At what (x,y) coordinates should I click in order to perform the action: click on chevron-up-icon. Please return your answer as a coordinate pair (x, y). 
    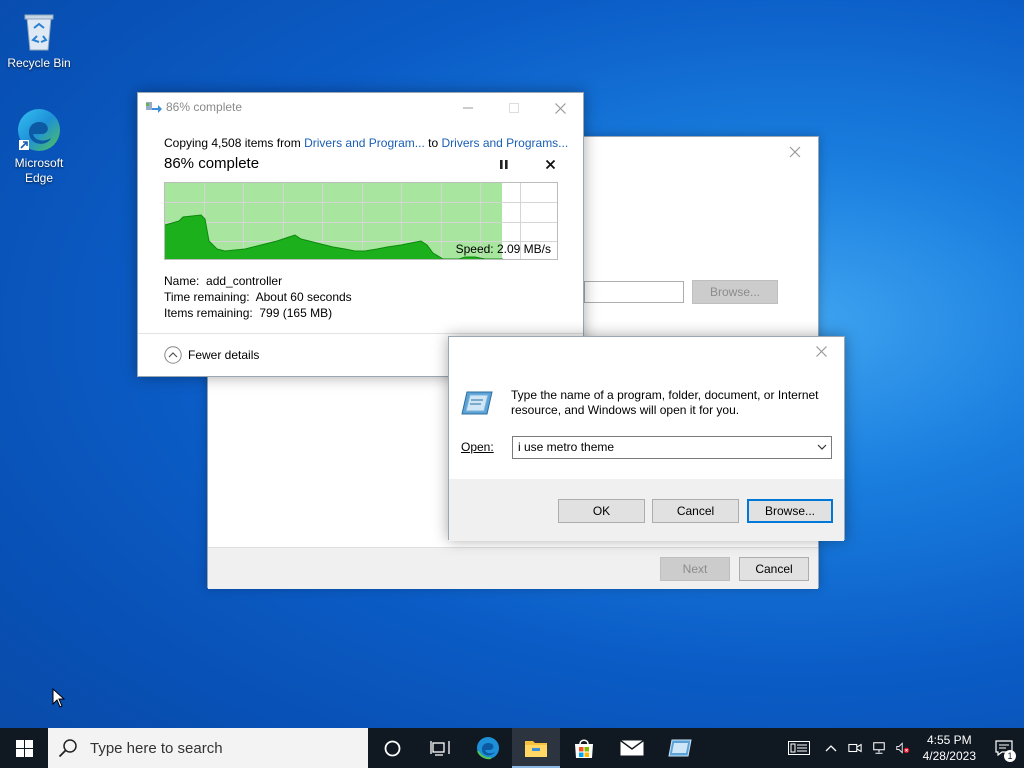
    Looking at the image, I should click on (831, 748).